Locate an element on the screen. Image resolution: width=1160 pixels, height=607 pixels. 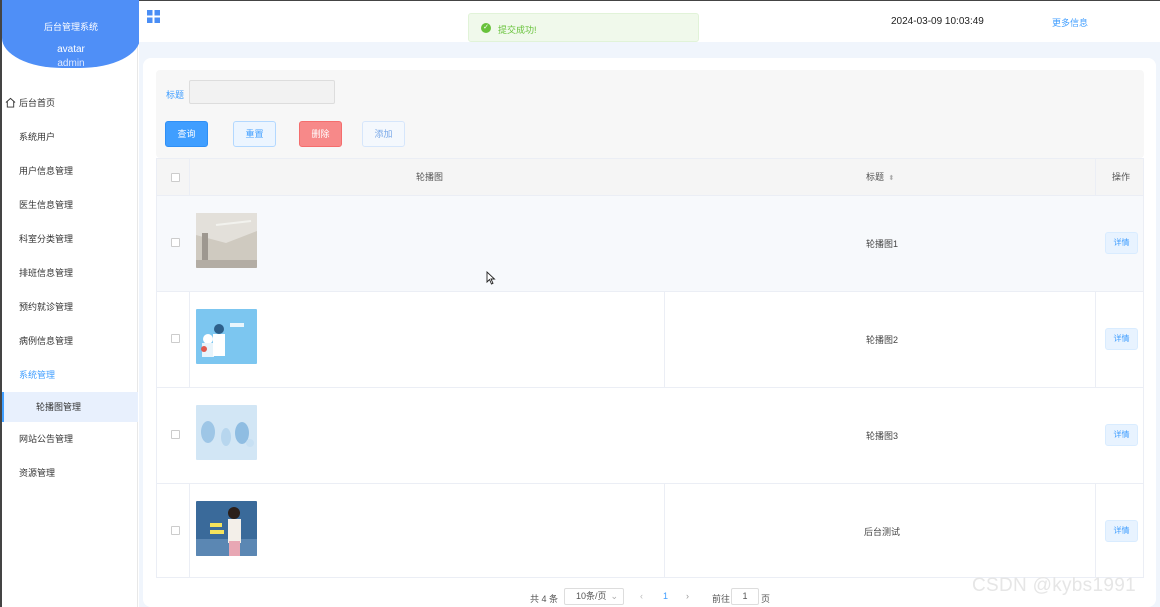
sidebar-item-case-info: 病例信息管理 is located at coordinates (70, 341).